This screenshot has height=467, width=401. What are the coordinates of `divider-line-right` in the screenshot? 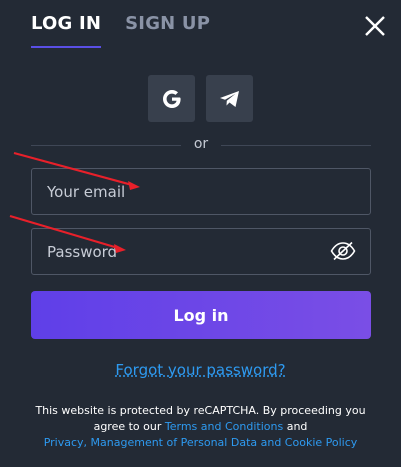 It's located at (296, 145).